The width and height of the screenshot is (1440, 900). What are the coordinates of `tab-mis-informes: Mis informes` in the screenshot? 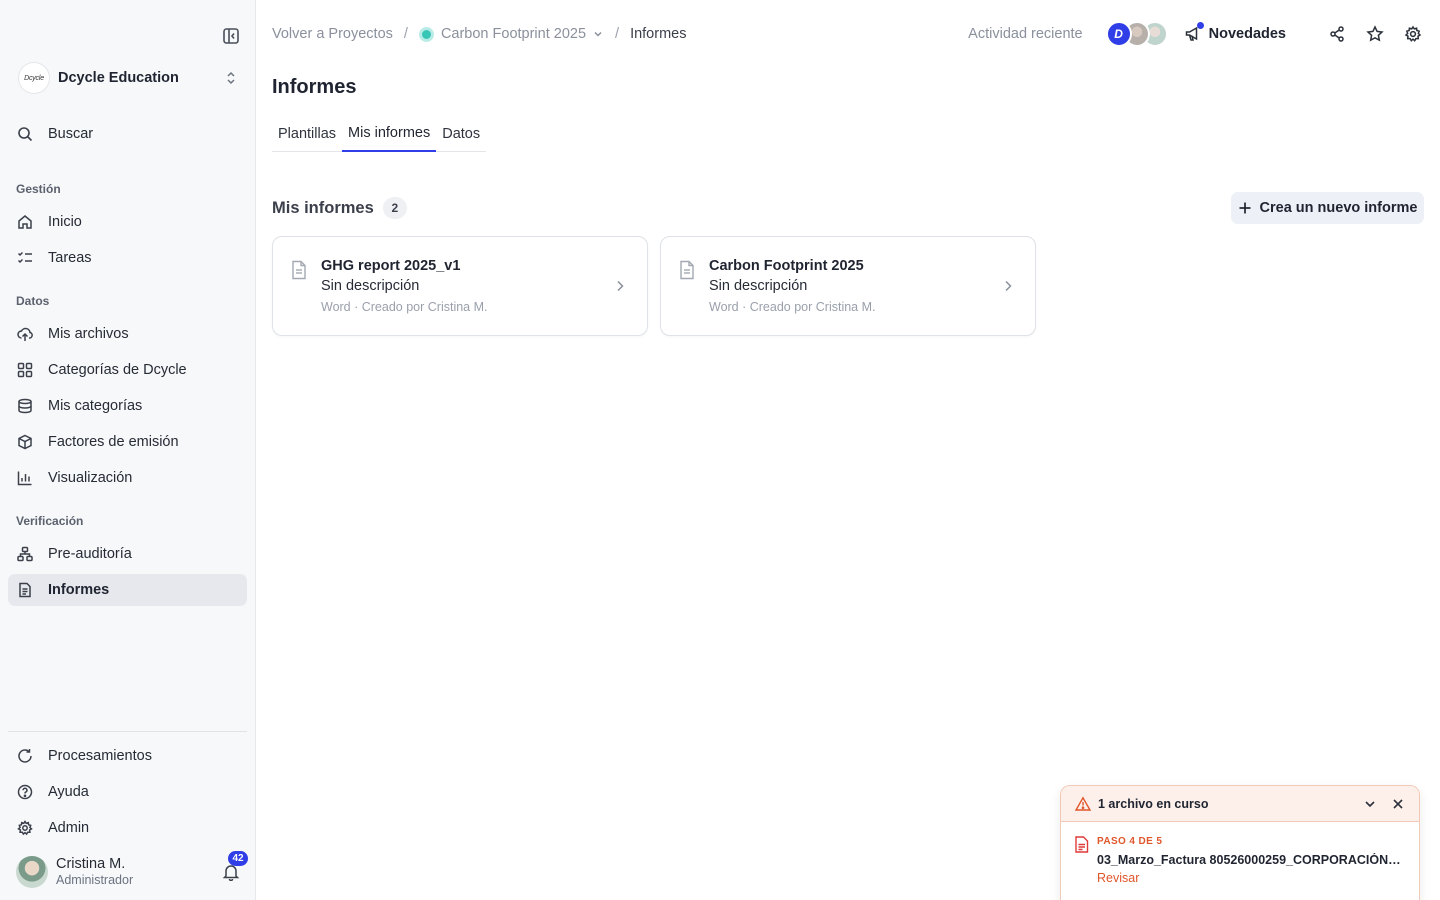 It's located at (389, 134).